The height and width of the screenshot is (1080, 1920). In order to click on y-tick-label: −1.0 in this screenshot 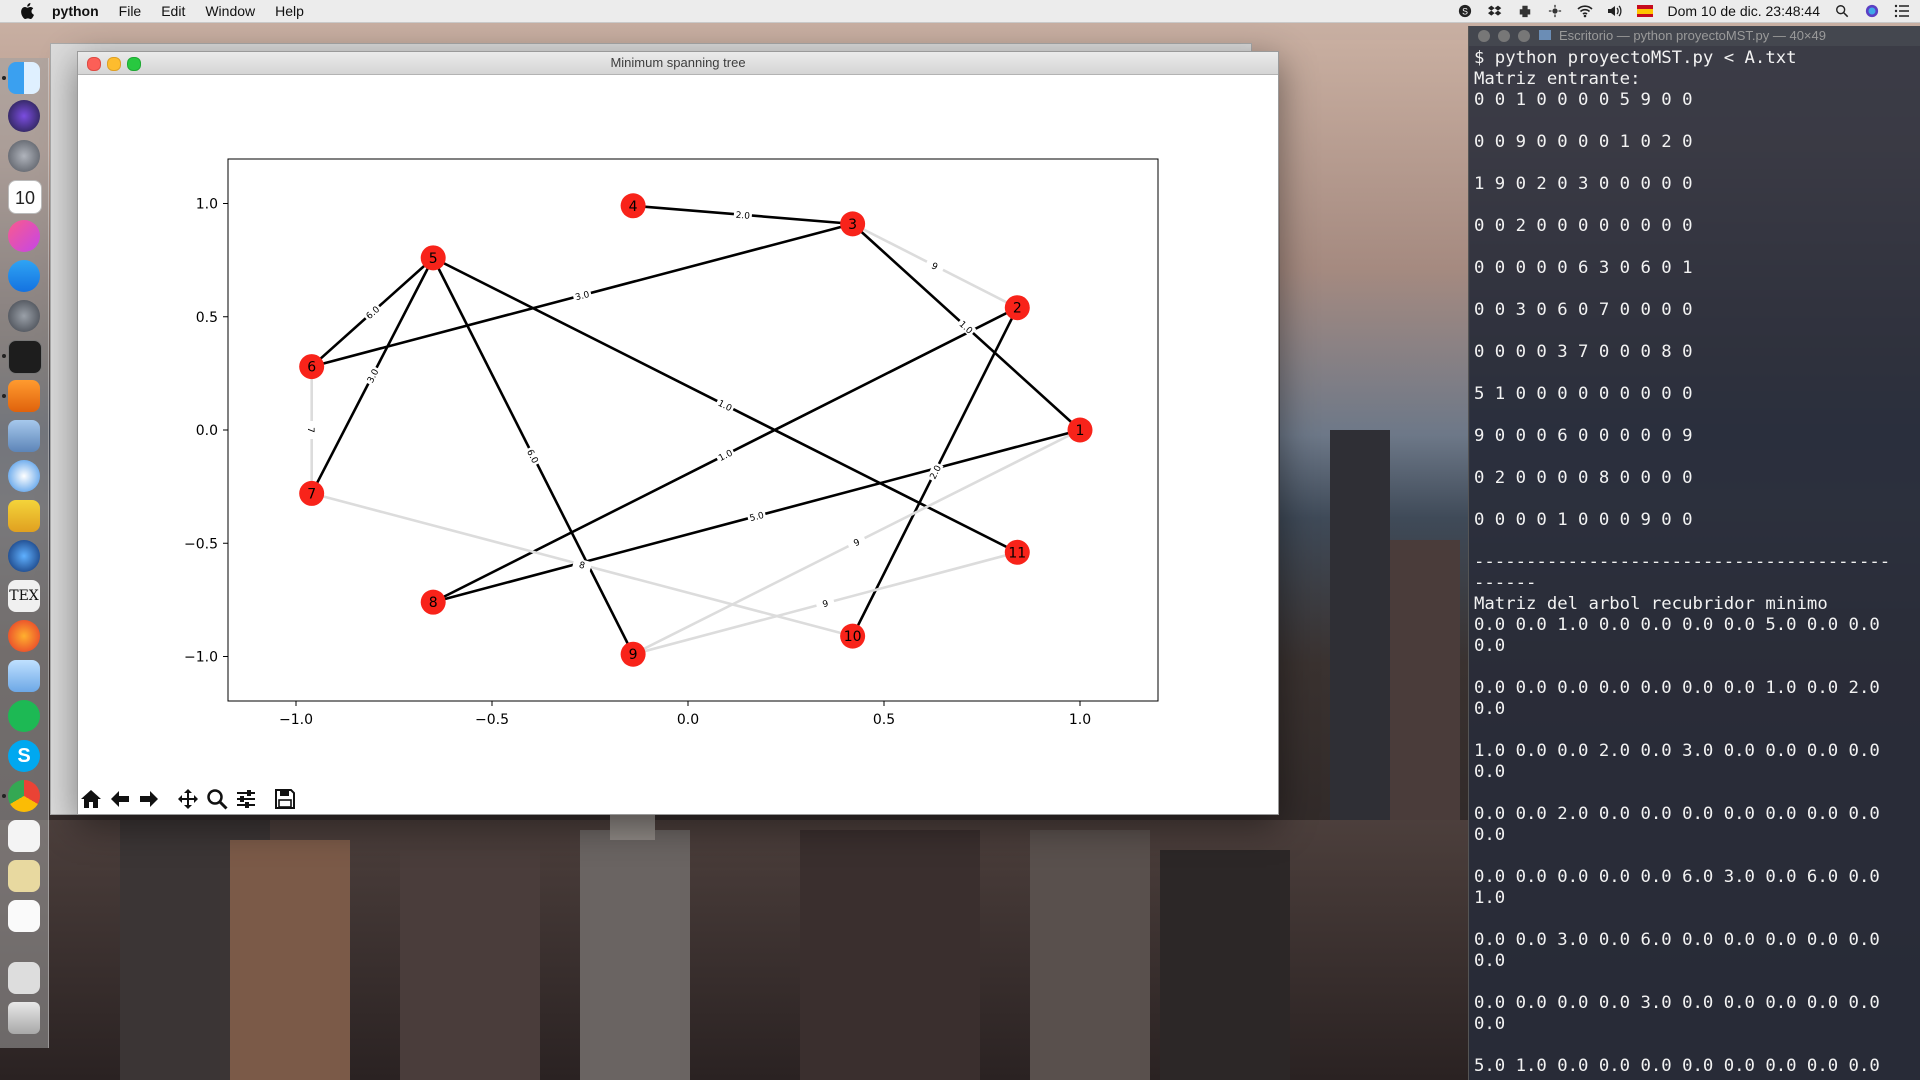, I will do `click(201, 658)`.